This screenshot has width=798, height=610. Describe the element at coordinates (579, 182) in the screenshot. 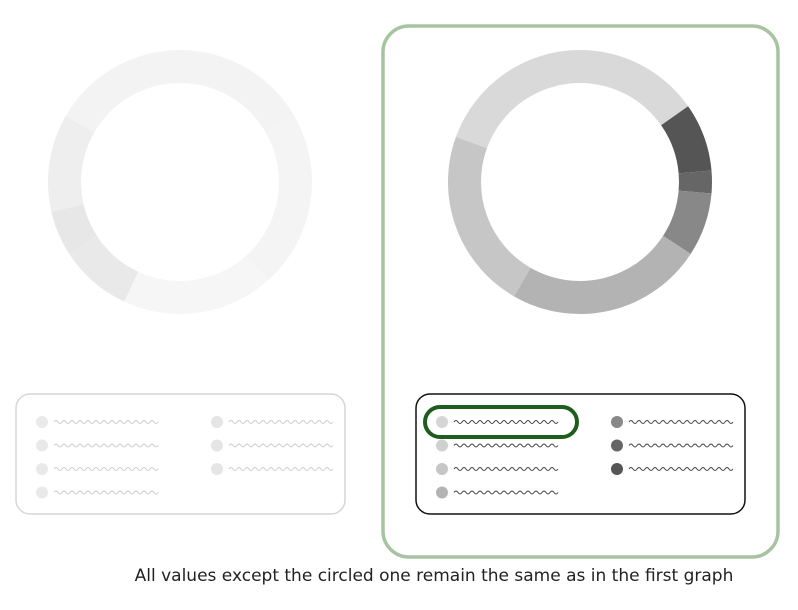

I see `donut-chart-after` at that location.